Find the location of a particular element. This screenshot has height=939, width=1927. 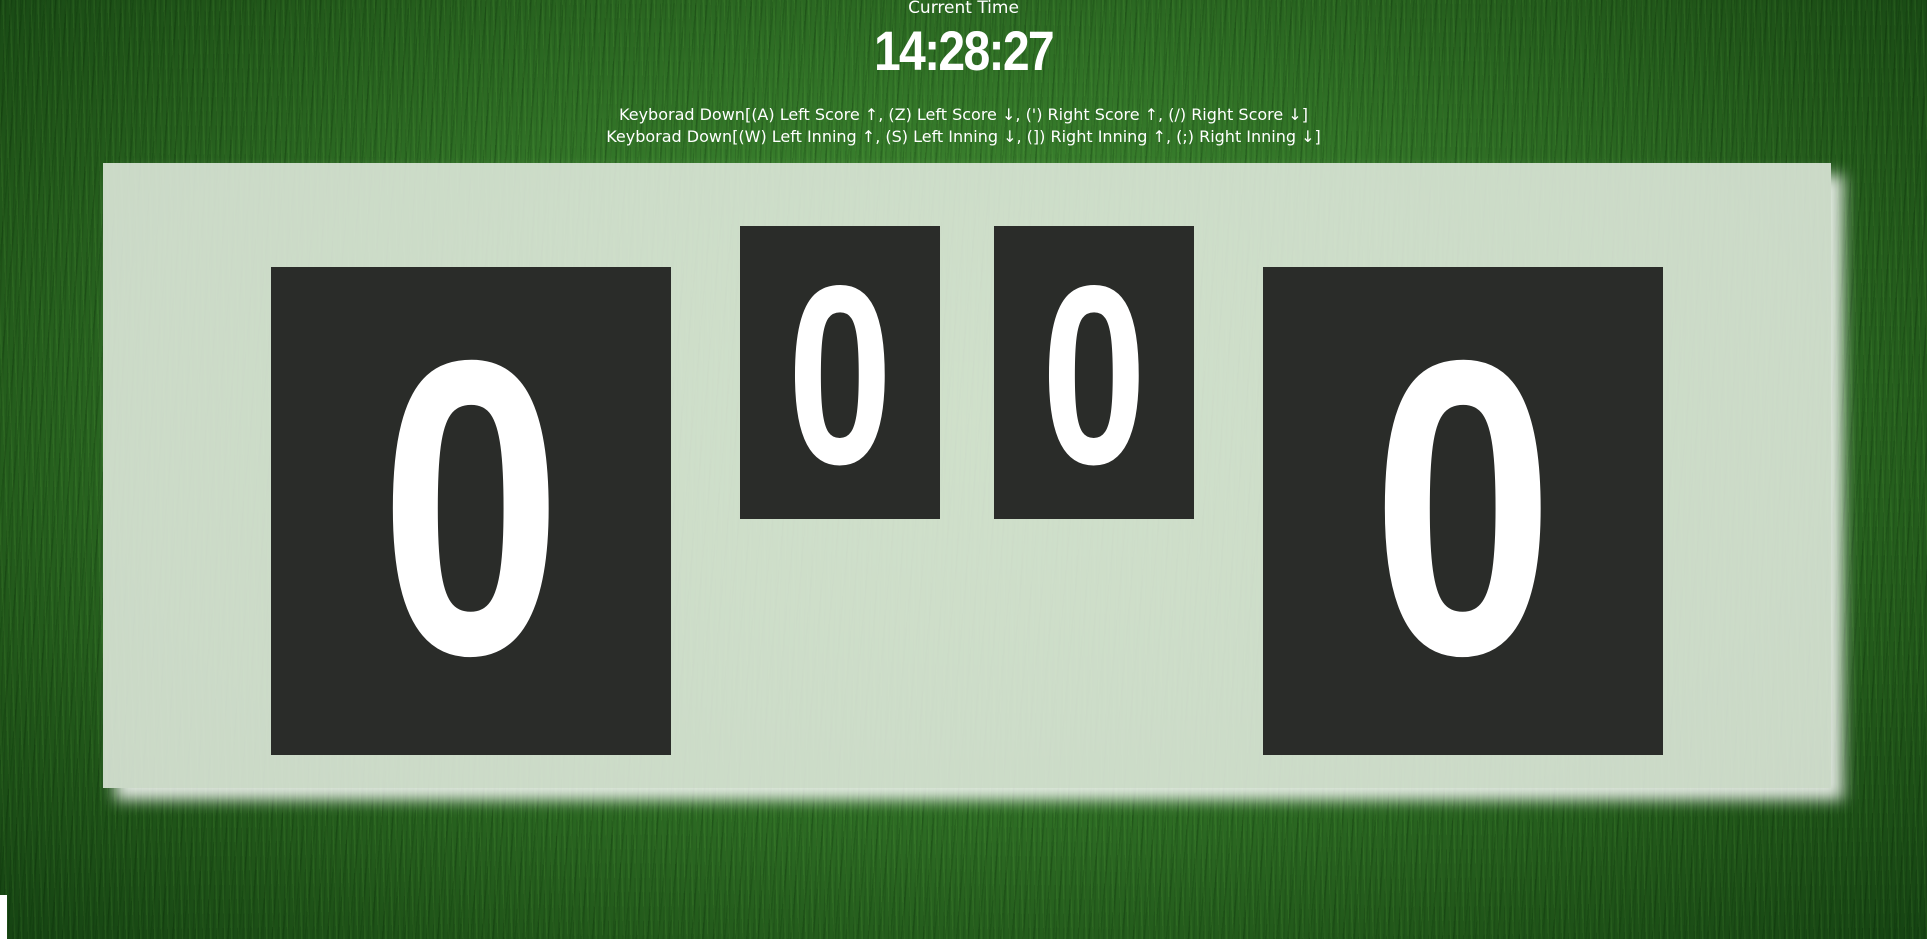

left-inning-value: 0 is located at coordinates (840, 375).